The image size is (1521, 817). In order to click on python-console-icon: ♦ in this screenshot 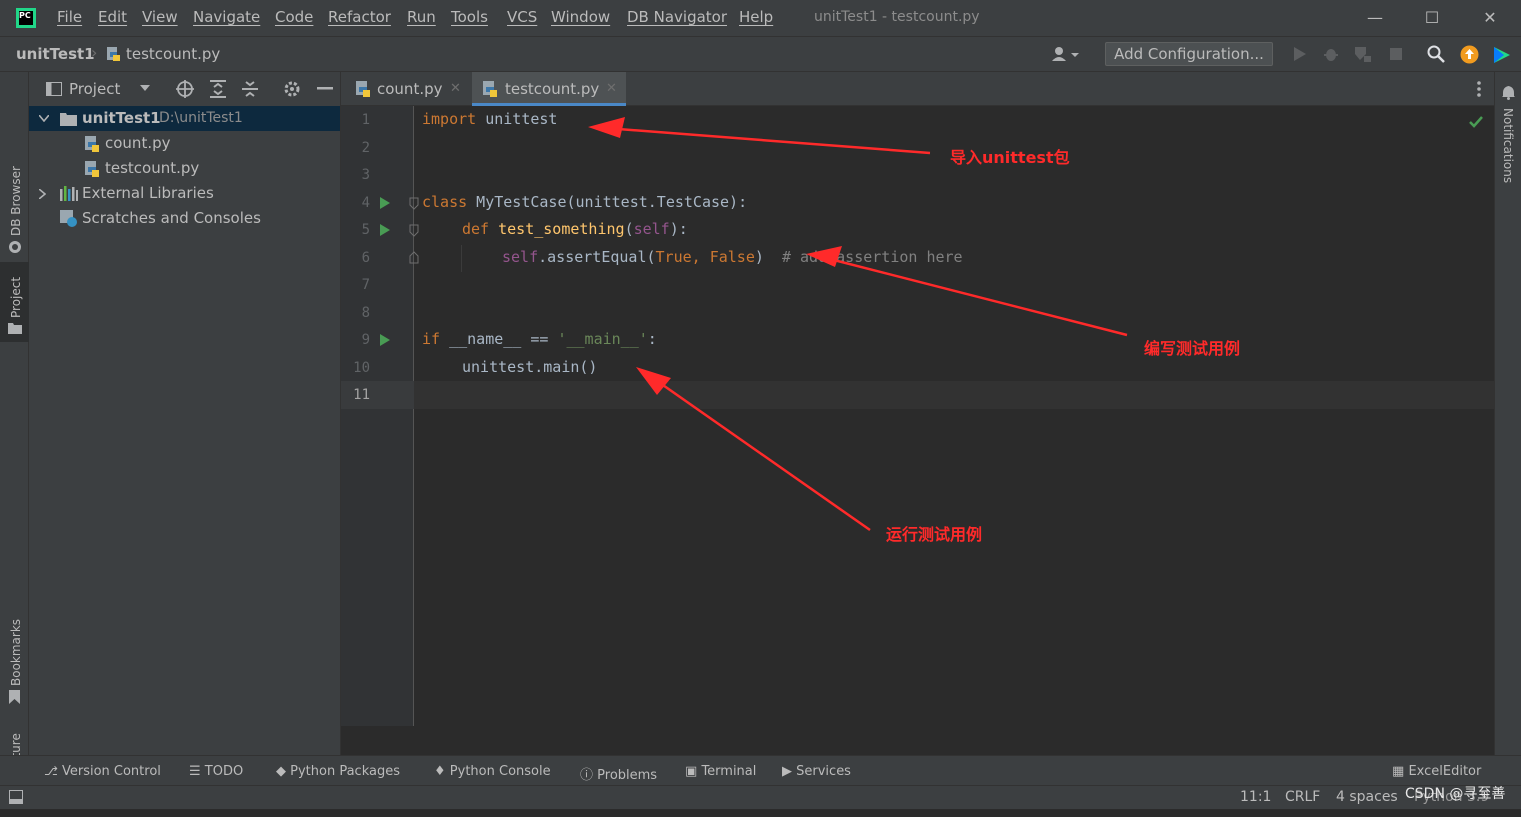, I will do `click(440, 771)`.